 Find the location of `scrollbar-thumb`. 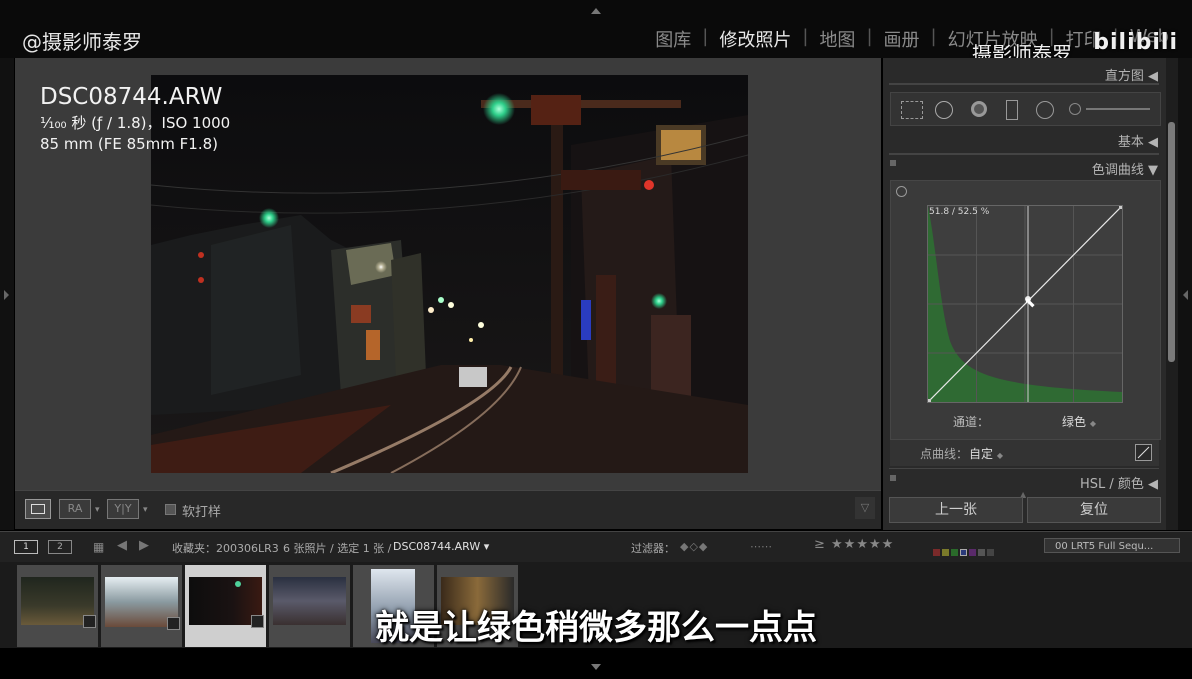

scrollbar-thumb is located at coordinates (1171, 242).